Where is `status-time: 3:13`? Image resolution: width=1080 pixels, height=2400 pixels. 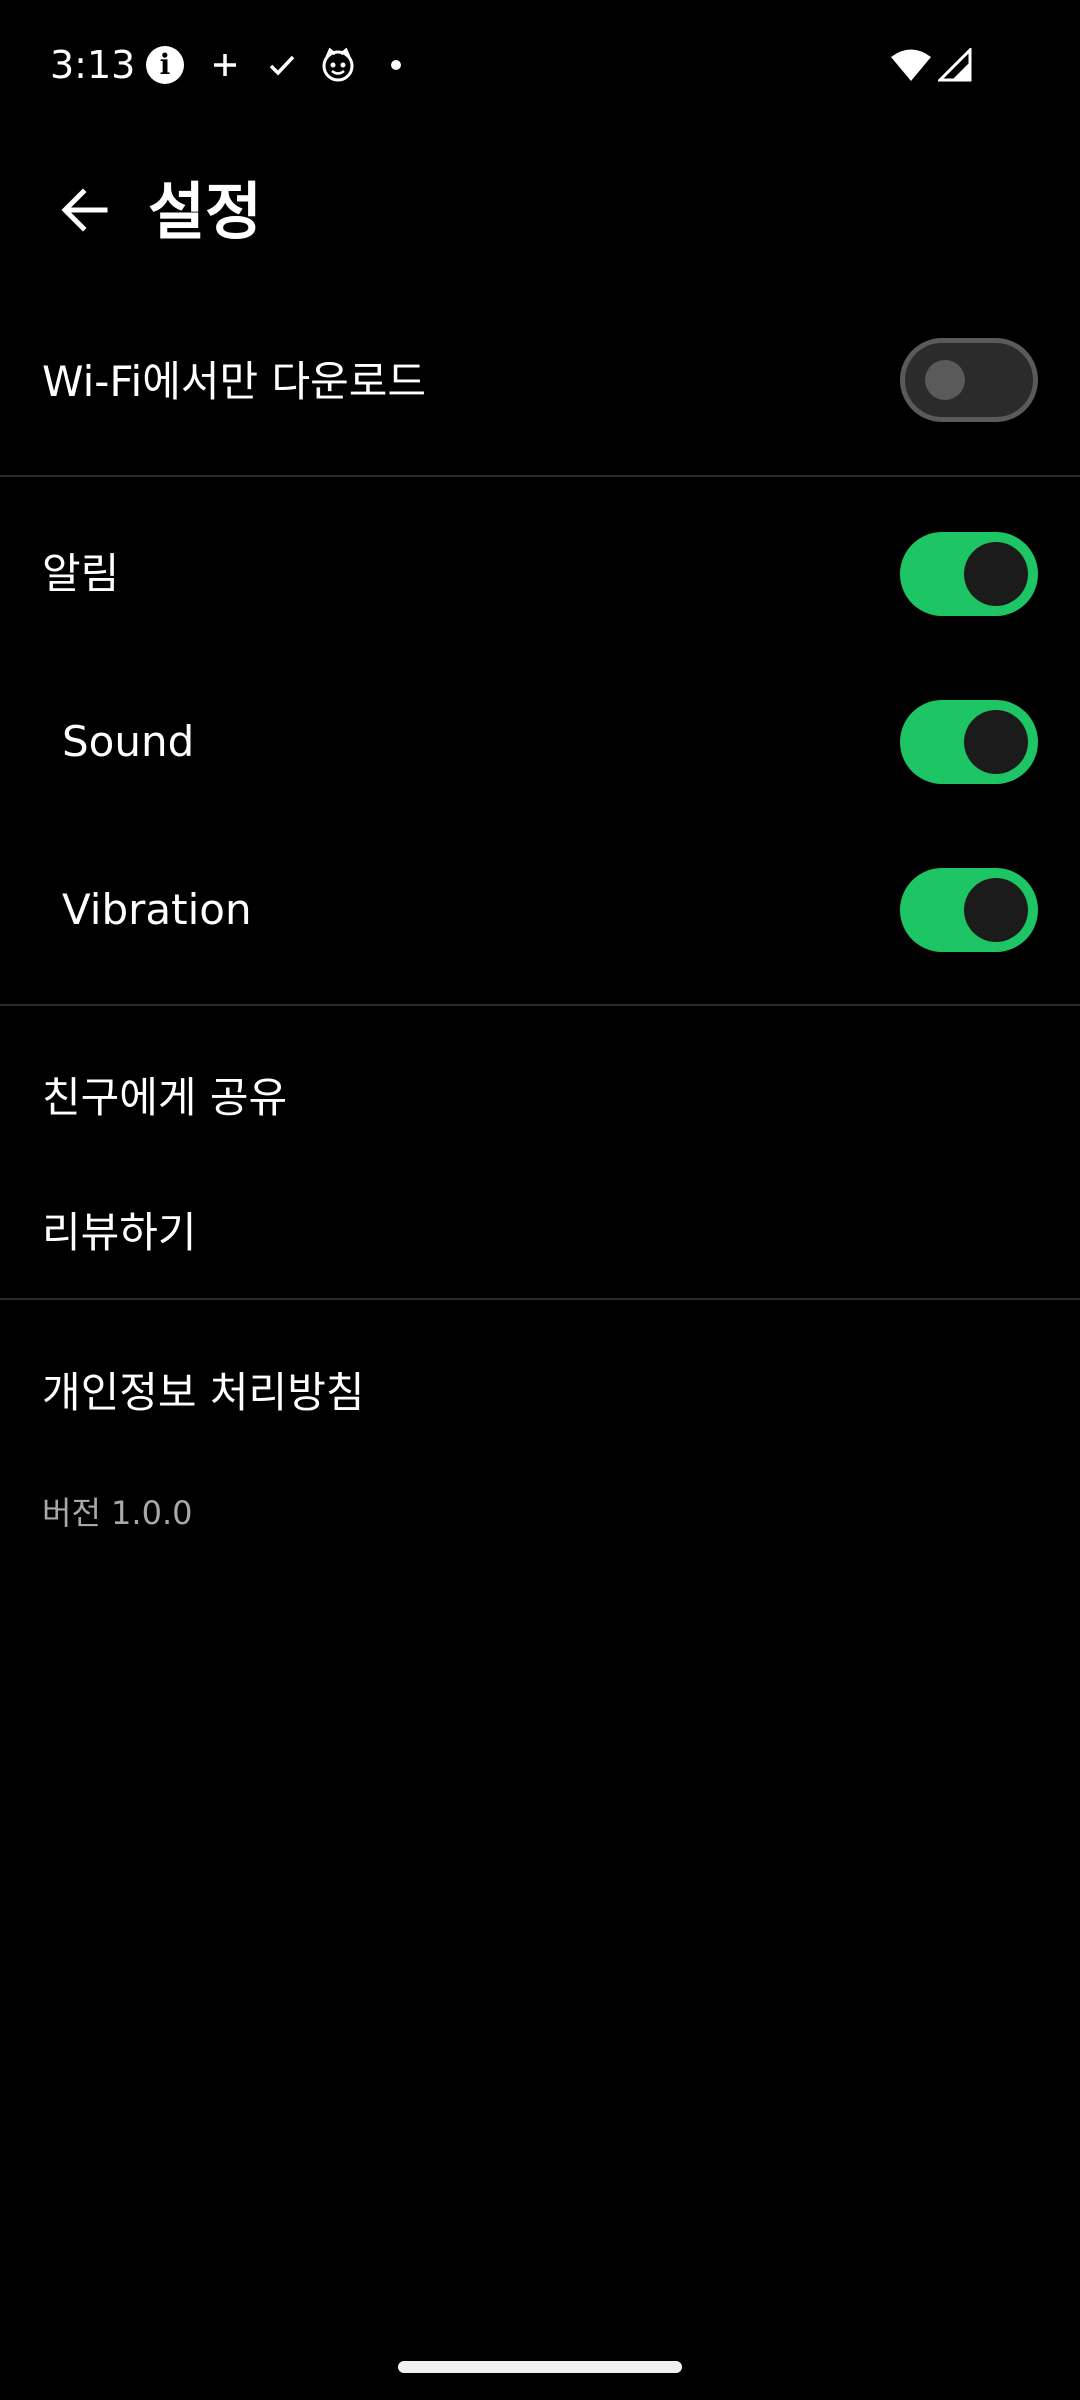 status-time: 3:13 is located at coordinates (93, 65).